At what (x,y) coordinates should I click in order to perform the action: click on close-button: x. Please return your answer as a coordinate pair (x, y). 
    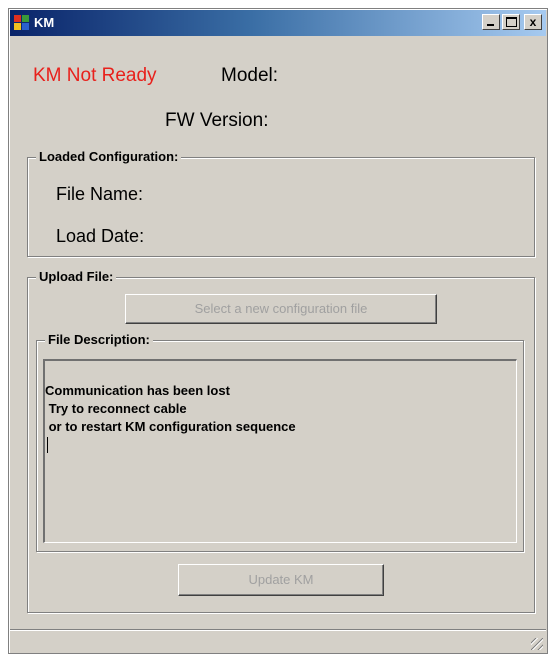
    Looking at the image, I should click on (533, 22).